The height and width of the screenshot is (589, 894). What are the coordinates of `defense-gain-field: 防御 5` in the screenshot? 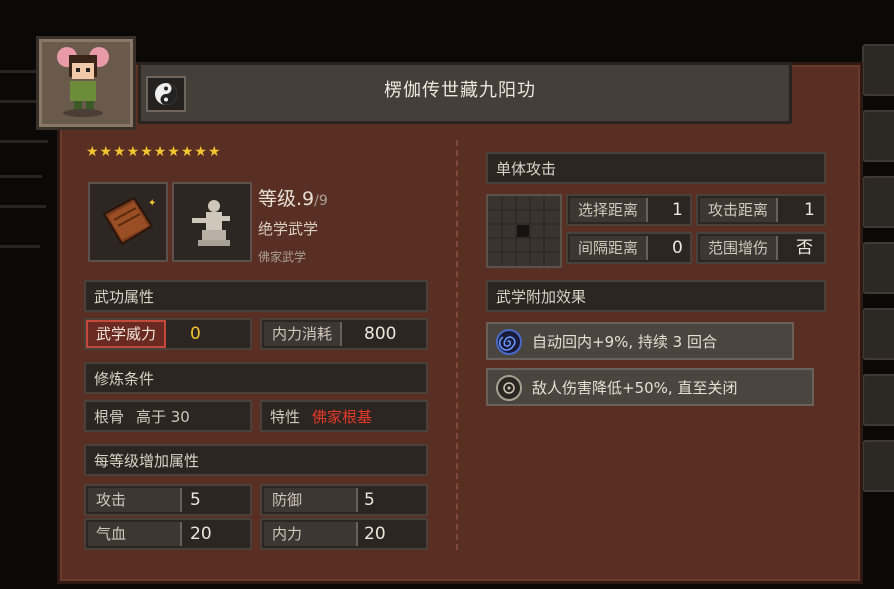 It's located at (344, 500).